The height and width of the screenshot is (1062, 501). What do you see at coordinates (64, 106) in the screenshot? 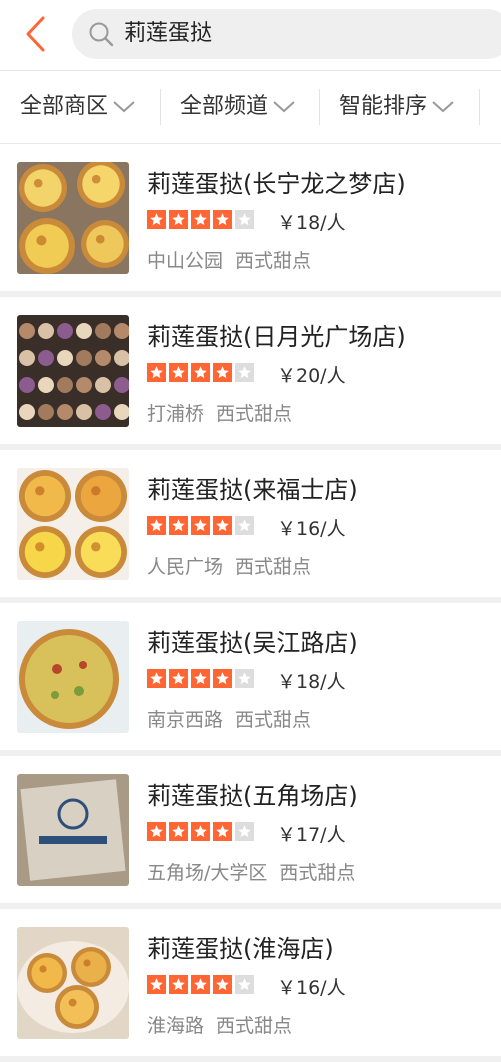
I see `filter-district-label: 全部商区` at bounding box center [64, 106].